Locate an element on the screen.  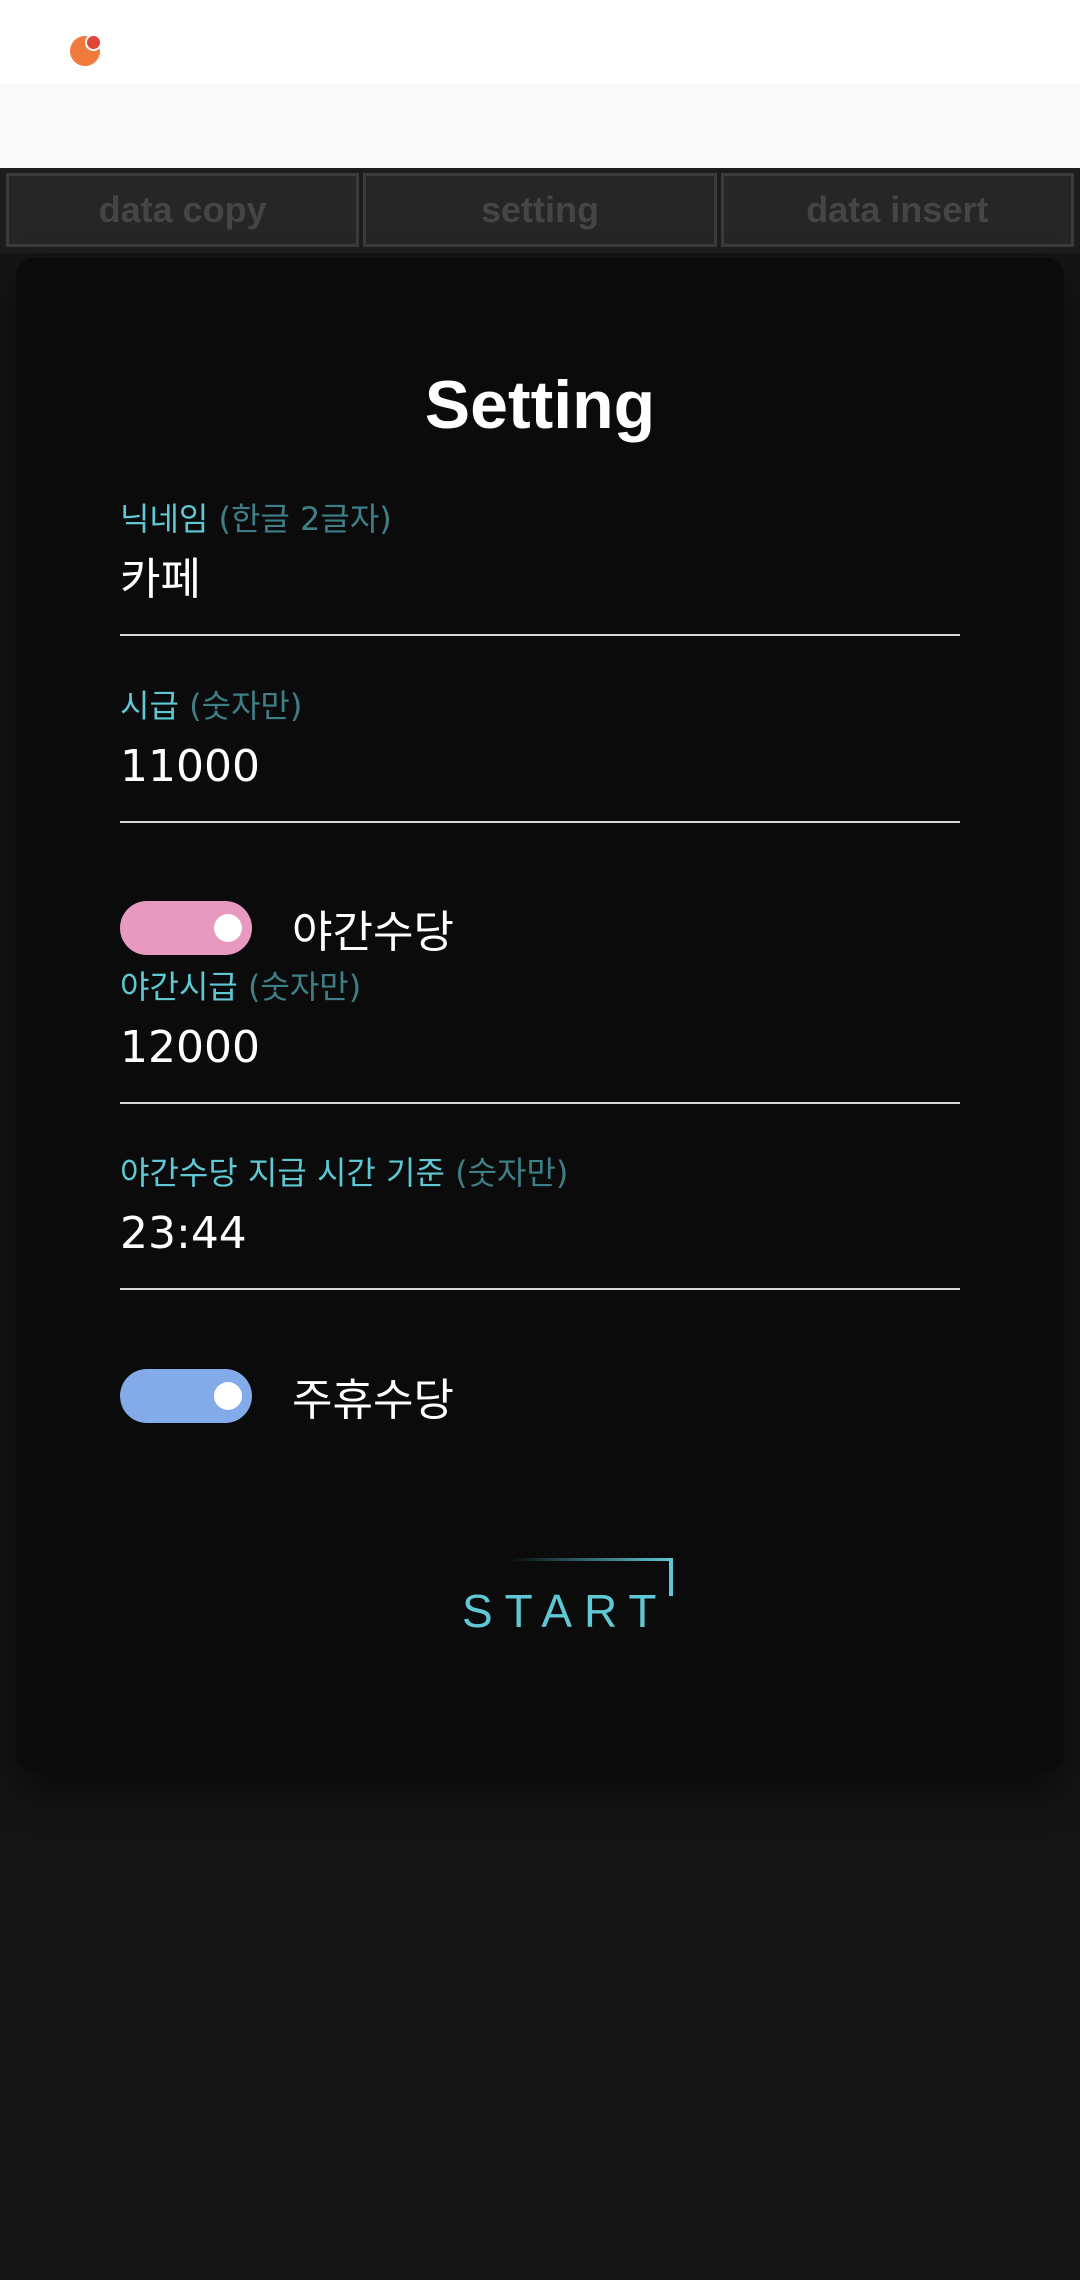
night-wage-input: 12000 is located at coordinates (540, 1048).